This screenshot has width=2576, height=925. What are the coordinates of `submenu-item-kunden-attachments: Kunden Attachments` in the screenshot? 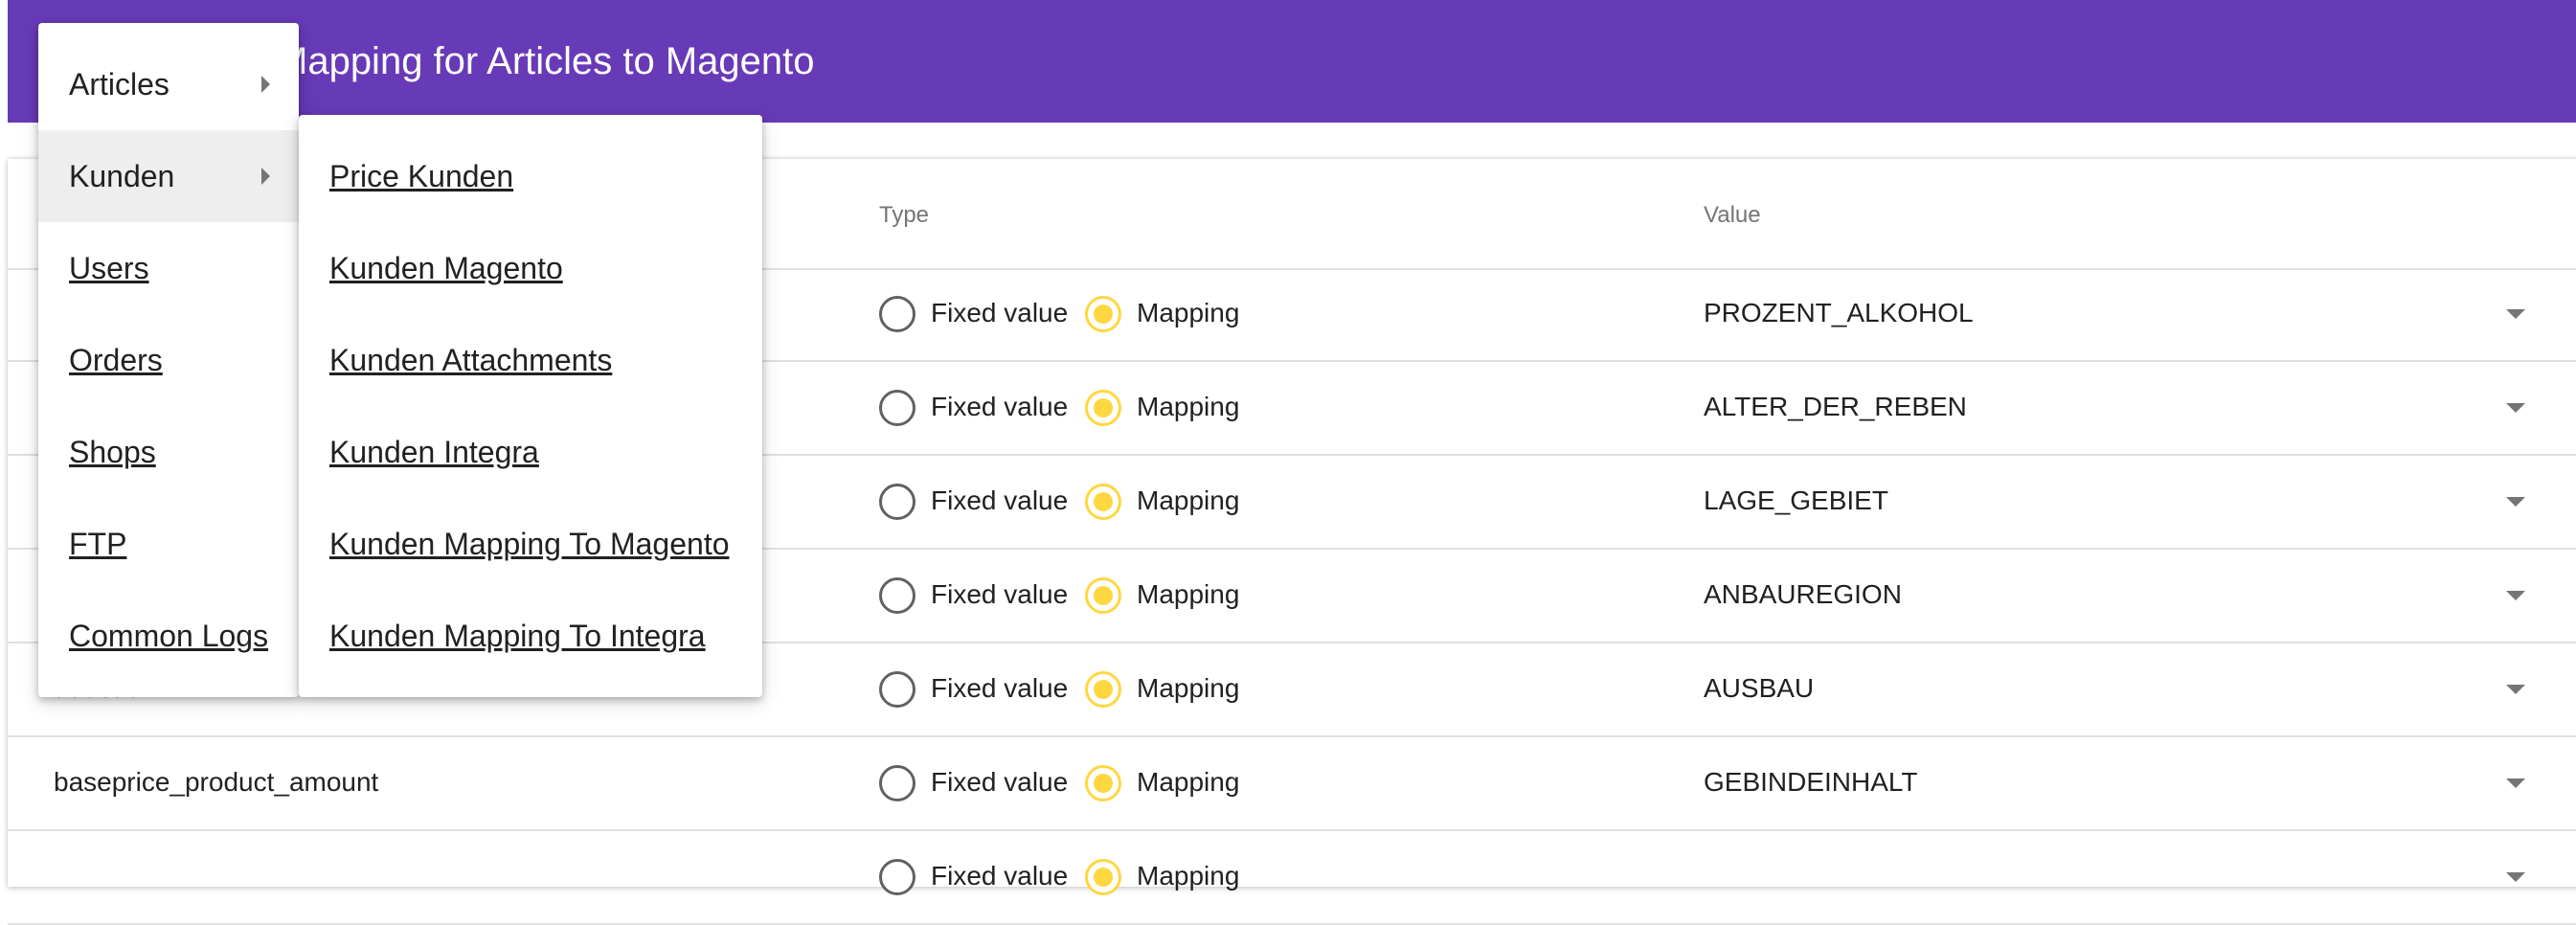 It's located at (530, 360).